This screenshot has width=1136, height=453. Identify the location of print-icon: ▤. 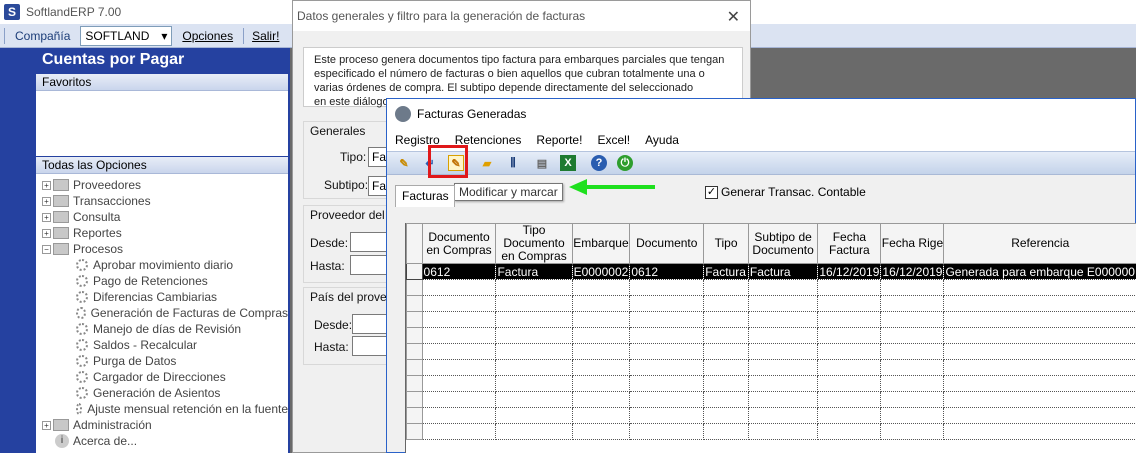
(542, 163).